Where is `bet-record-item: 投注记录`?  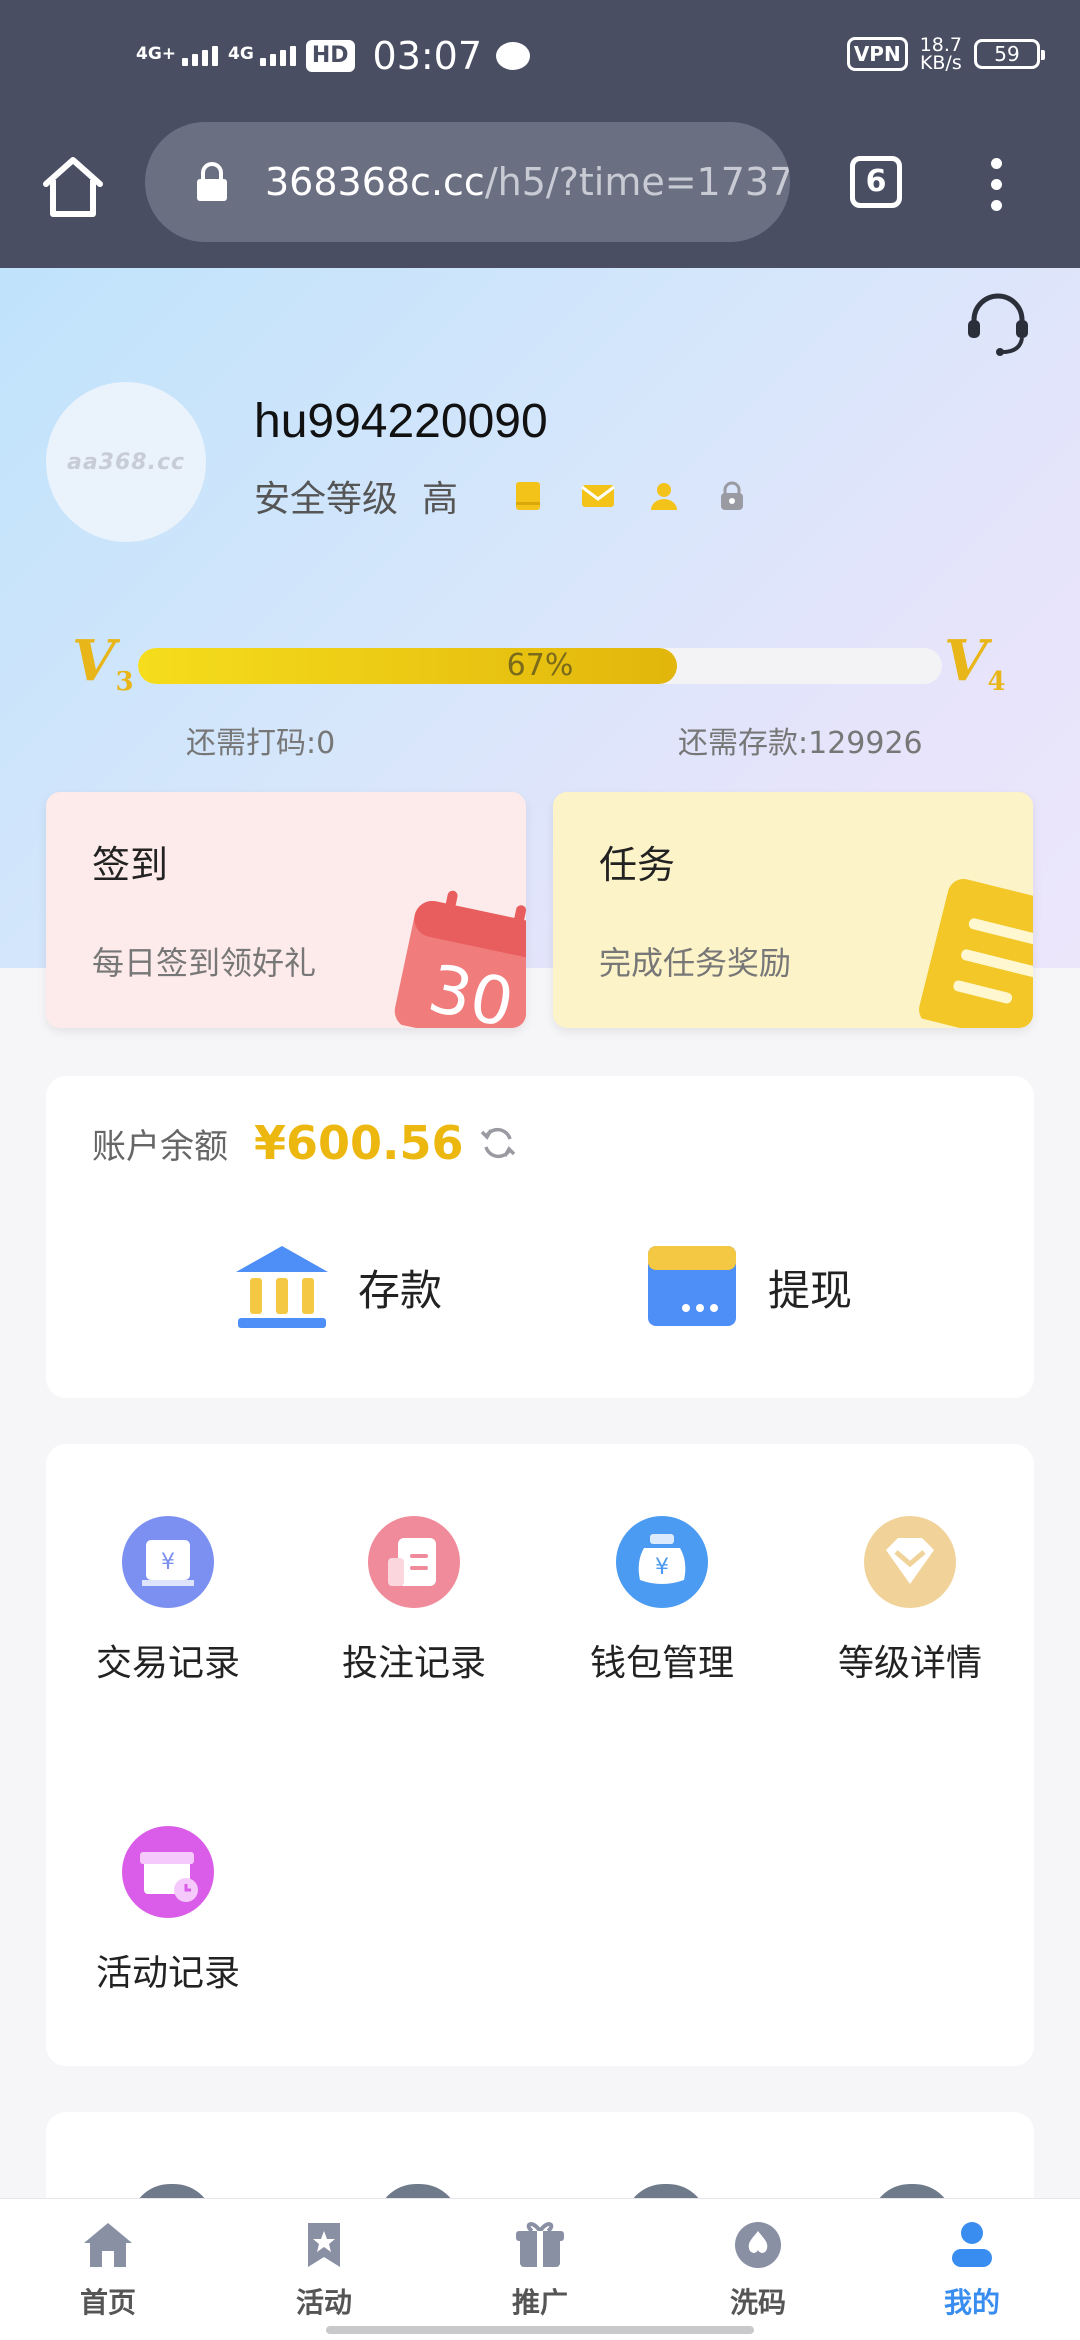
bet-record-item: 投注记录 is located at coordinates (414, 1600).